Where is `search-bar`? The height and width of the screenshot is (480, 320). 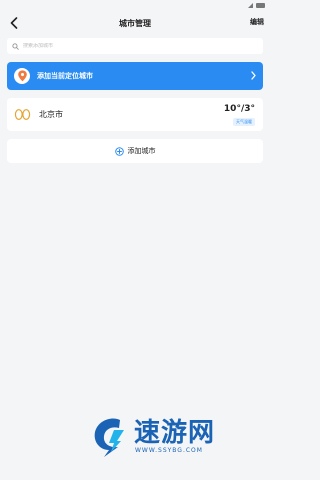
search-bar is located at coordinates (135, 46).